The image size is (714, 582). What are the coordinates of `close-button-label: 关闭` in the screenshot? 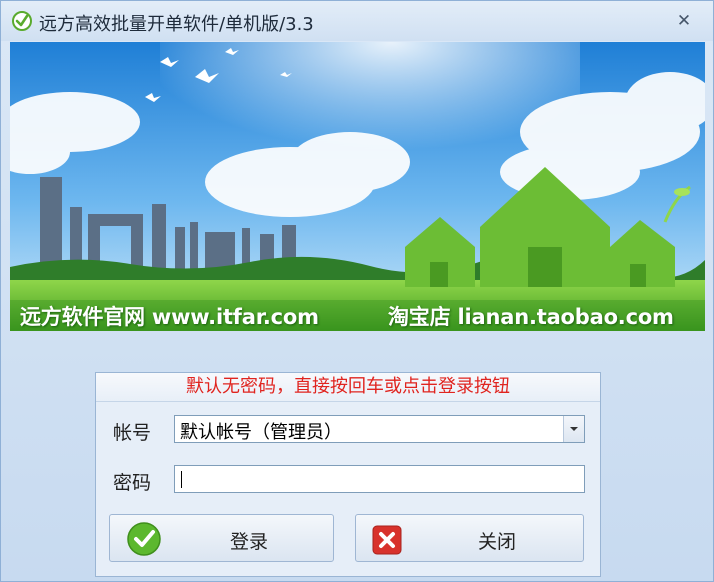 It's located at (497, 542).